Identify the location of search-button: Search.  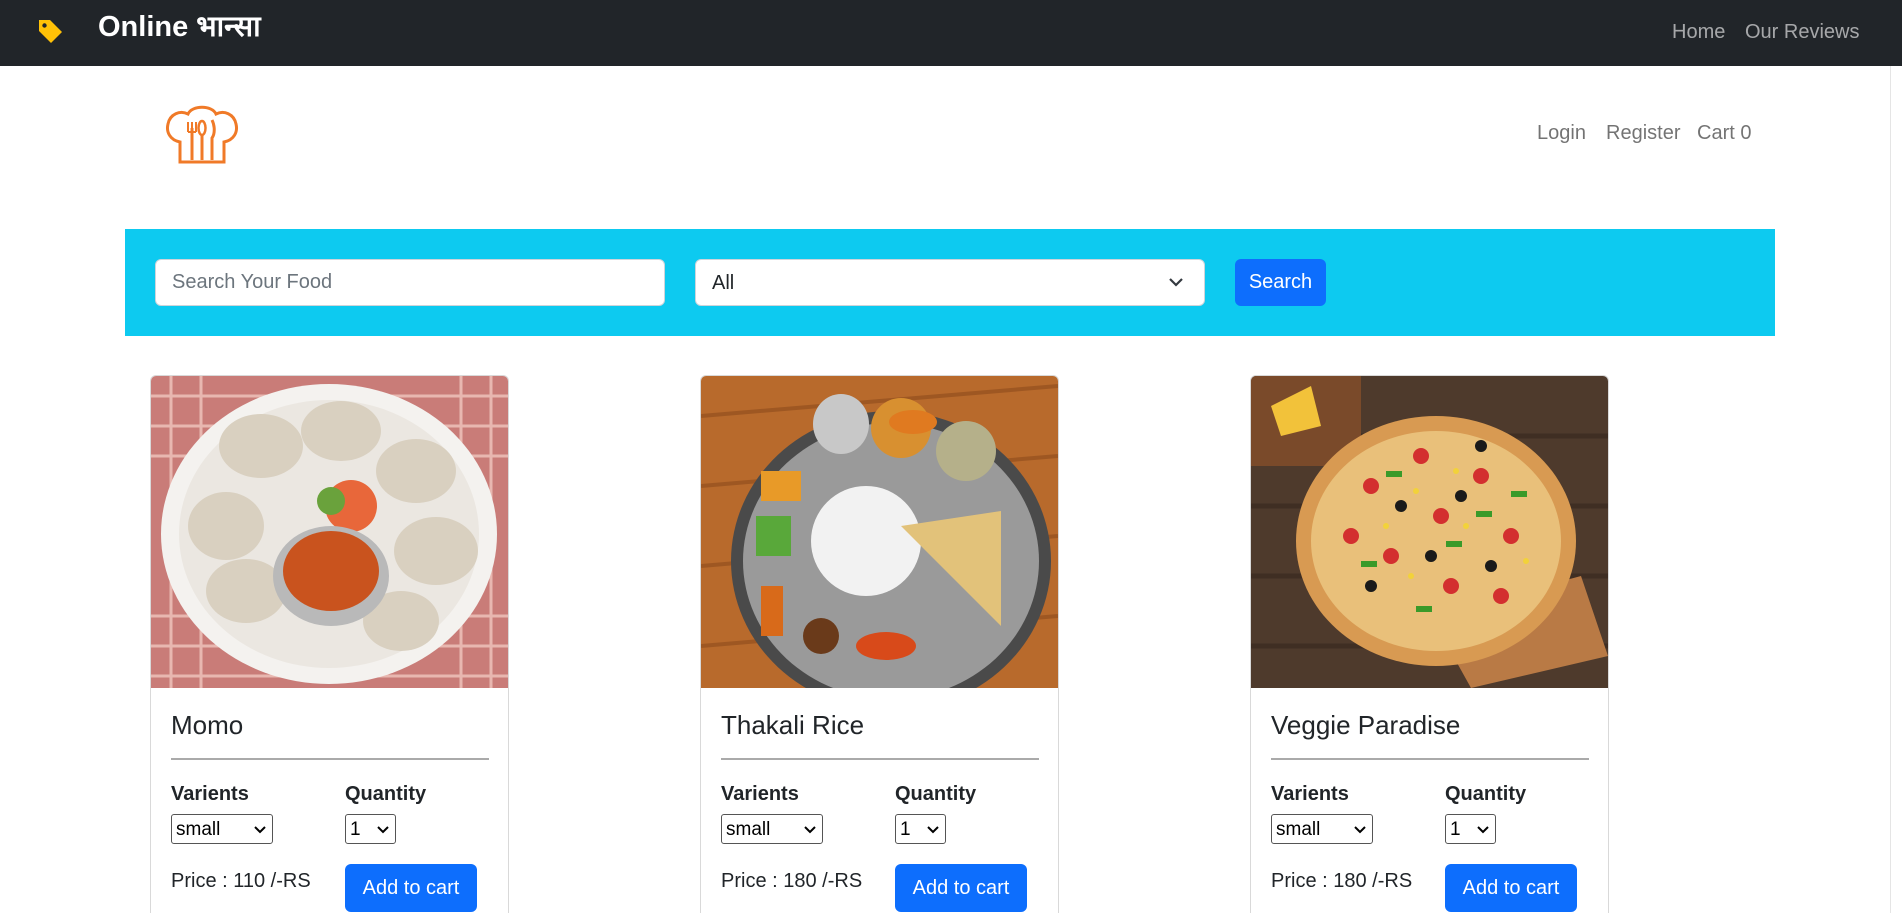
(1280, 282).